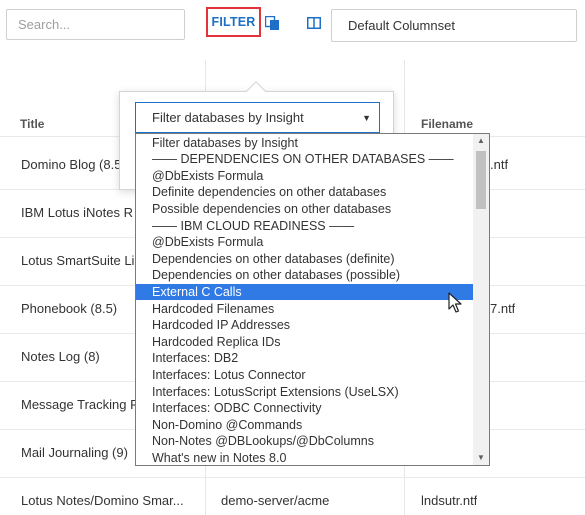 The height and width of the screenshot is (515, 585). I want to click on option: Hardcoded IP Addresses, so click(304, 325).